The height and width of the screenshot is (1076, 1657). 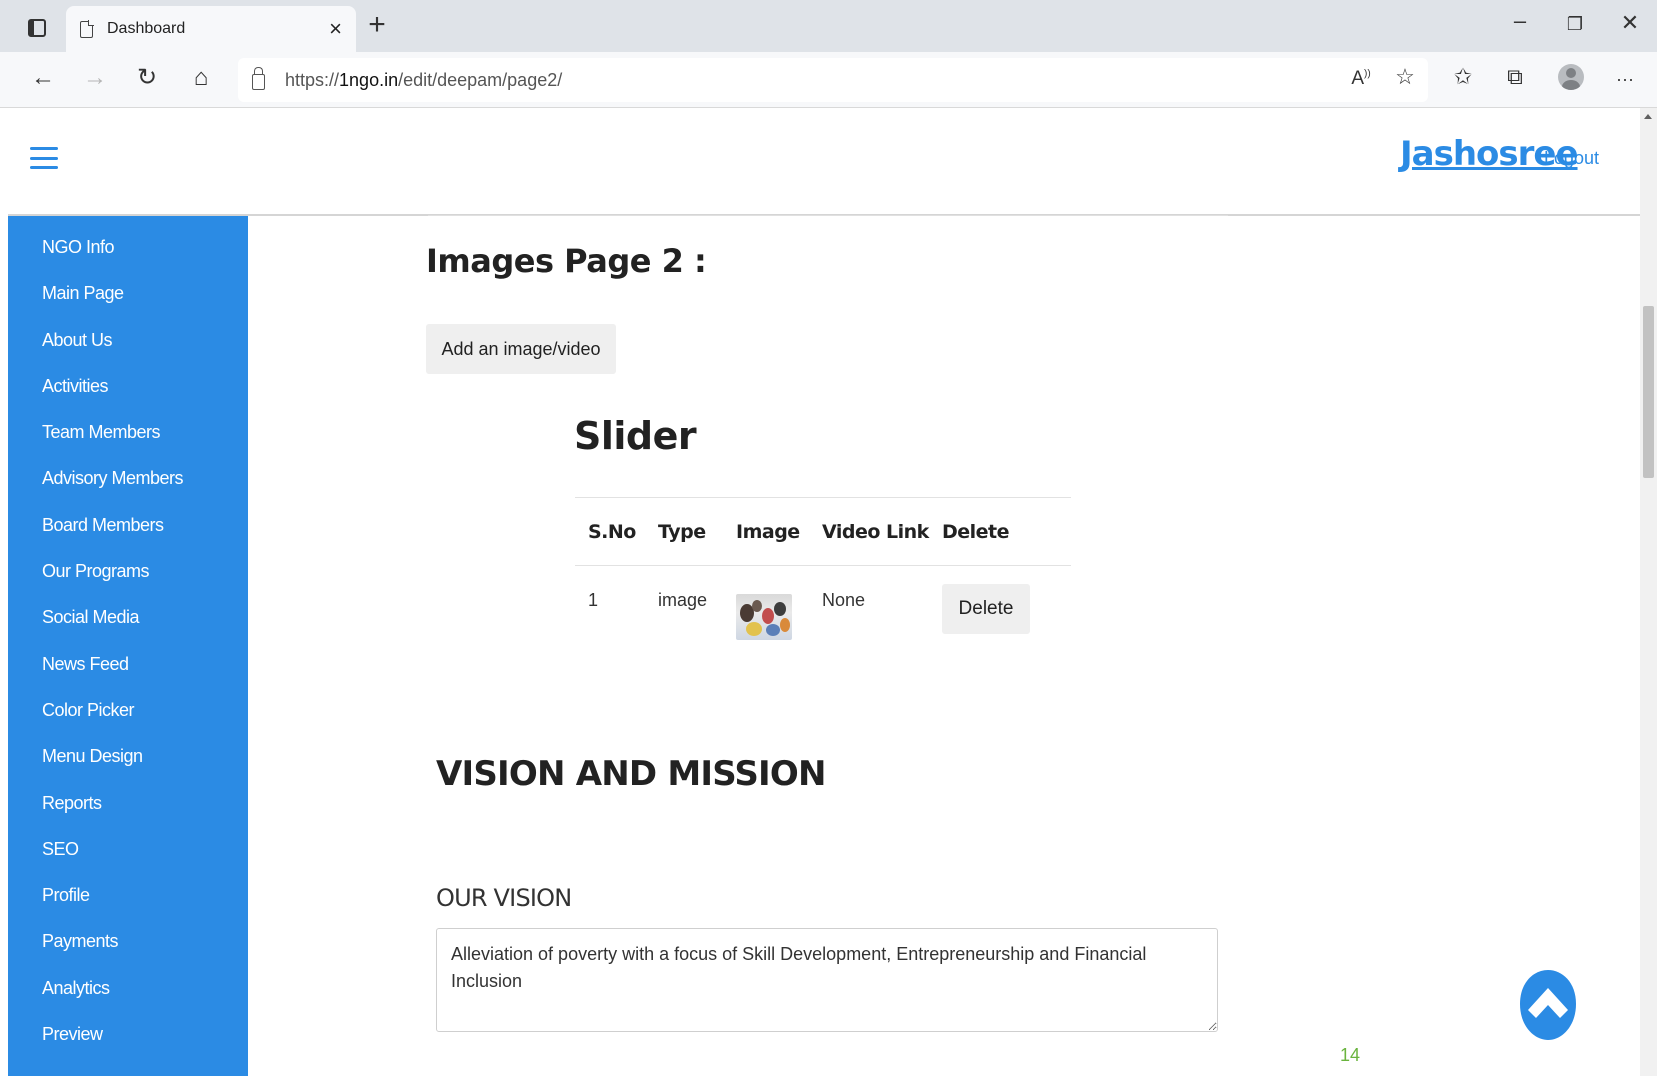 I want to click on sidebar-item-payments: Payments, so click(x=128, y=949).